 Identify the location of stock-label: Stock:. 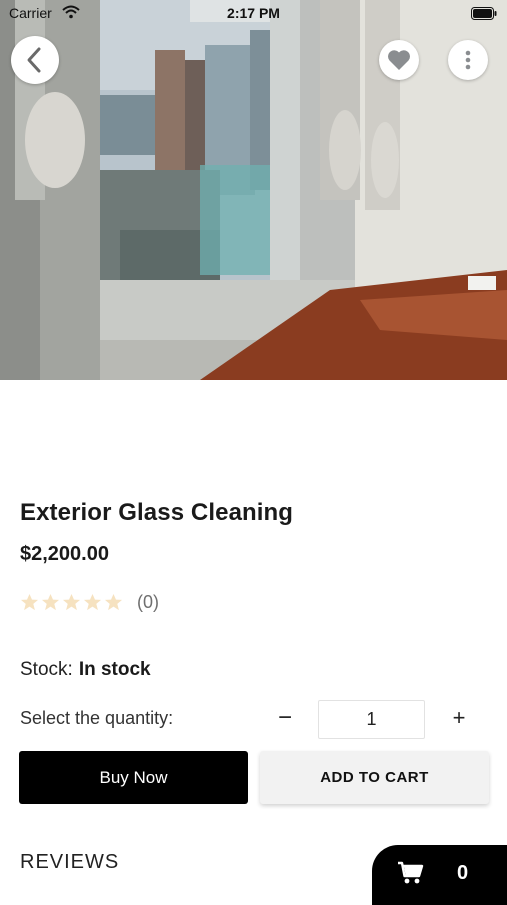
(46, 669).